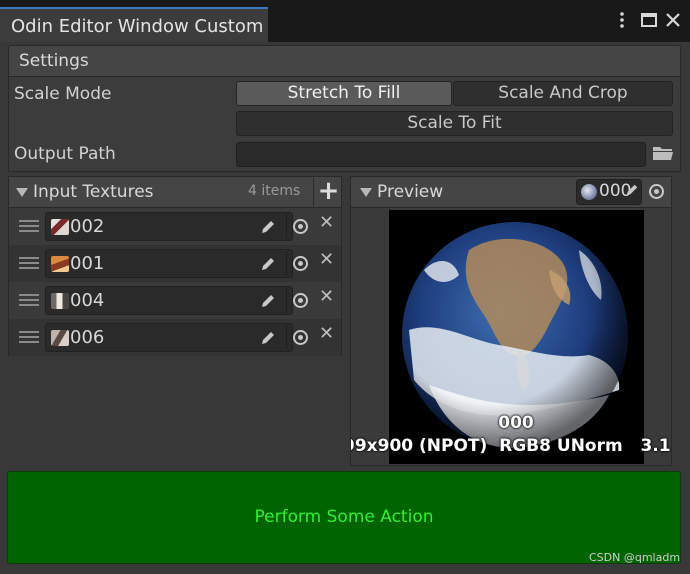 The height and width of the screenshot is (574, 690). What do you see at coordinates (609, 192) in the screenshot?
I see `preview-texture-field: 000` at bounding box center [609, 192].